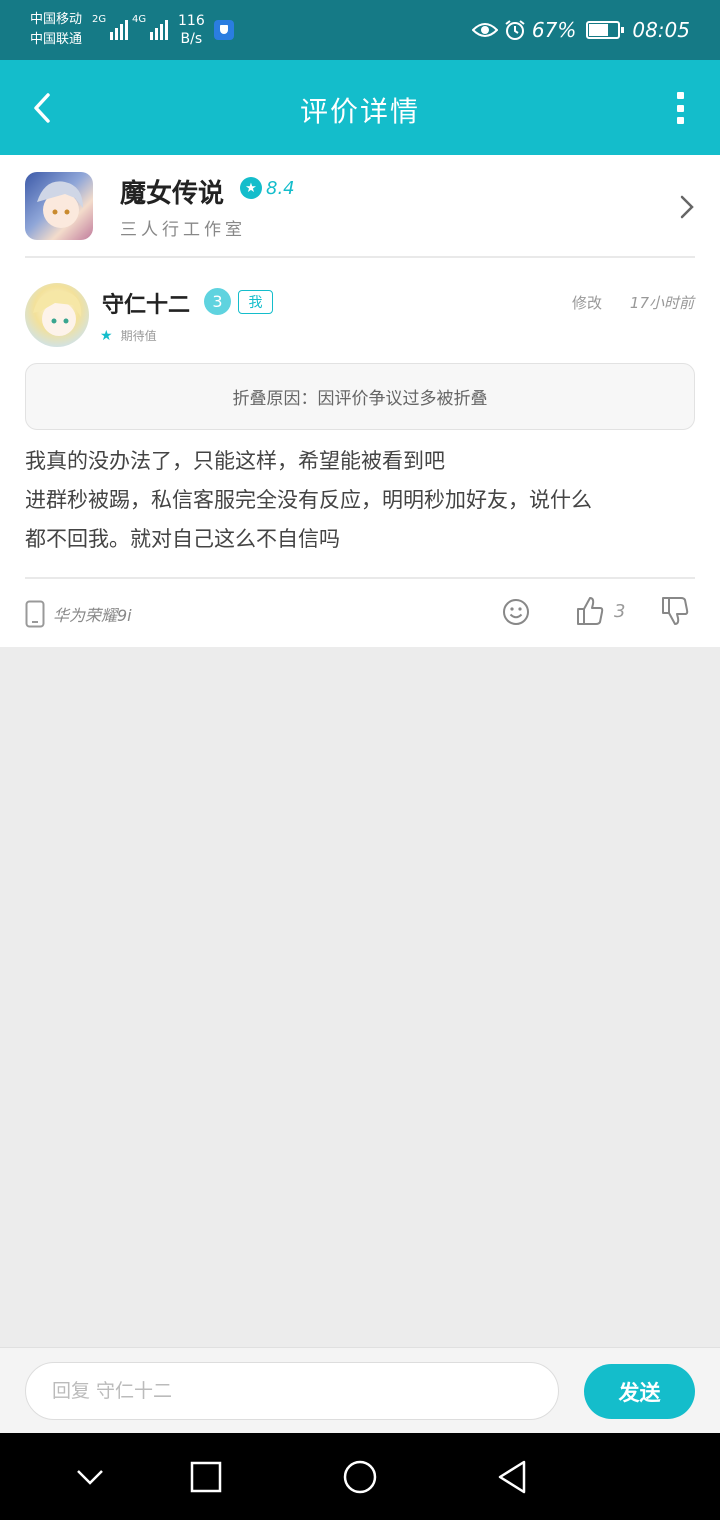  I want to click on thumbs-down-icon, so click(675, 611).